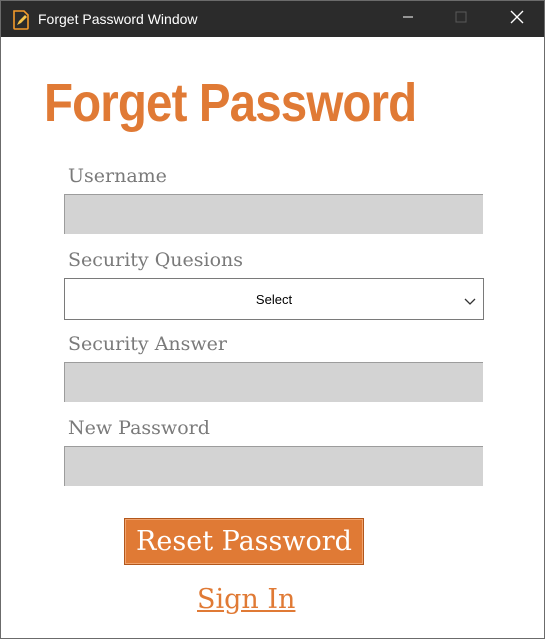  What do you see at coordinates (470, 299) in the screenshot?
I see `chevron-down-icon` at bounding box center [470, 299].